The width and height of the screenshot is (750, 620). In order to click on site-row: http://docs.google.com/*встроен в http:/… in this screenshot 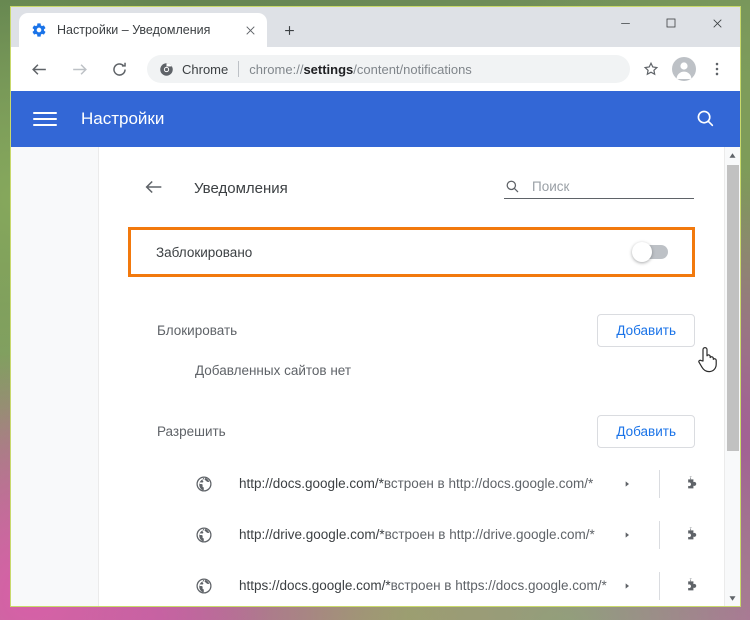, I will do `click(411, 483)`.